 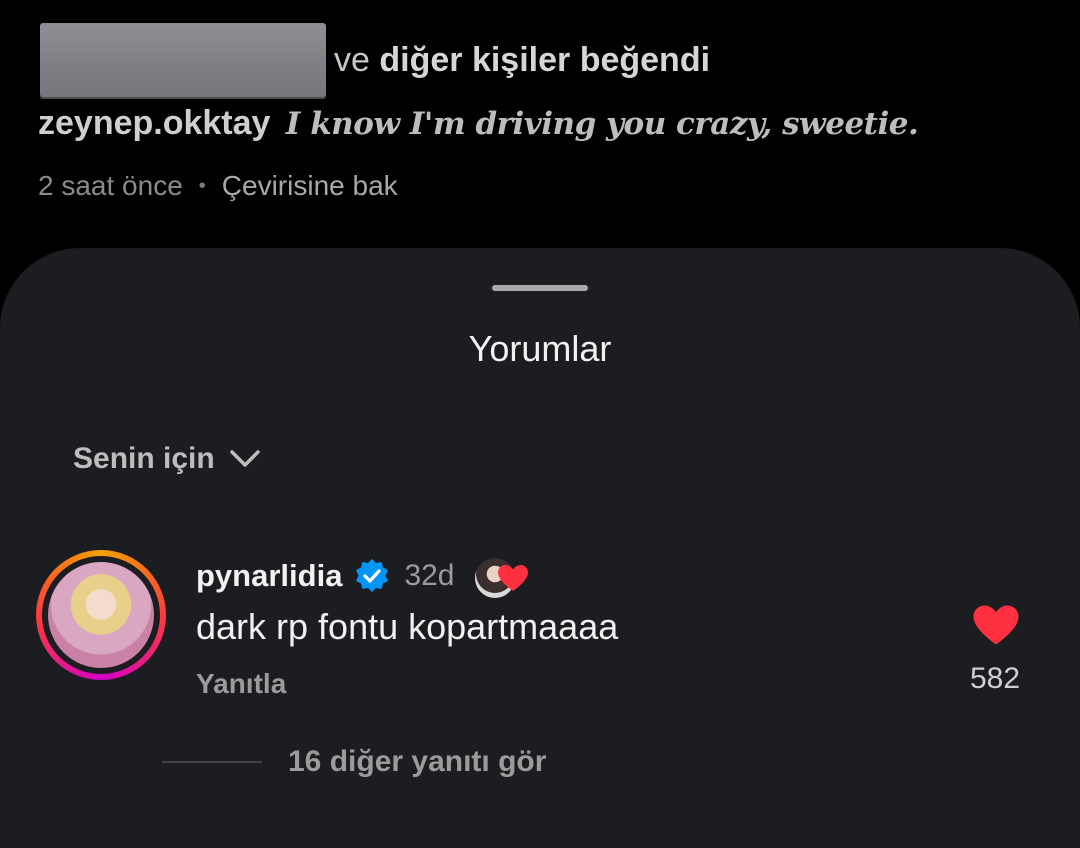 I want to click on view-more-replies: 16 diğer yanıtı gör, so click(x=354, y=762).